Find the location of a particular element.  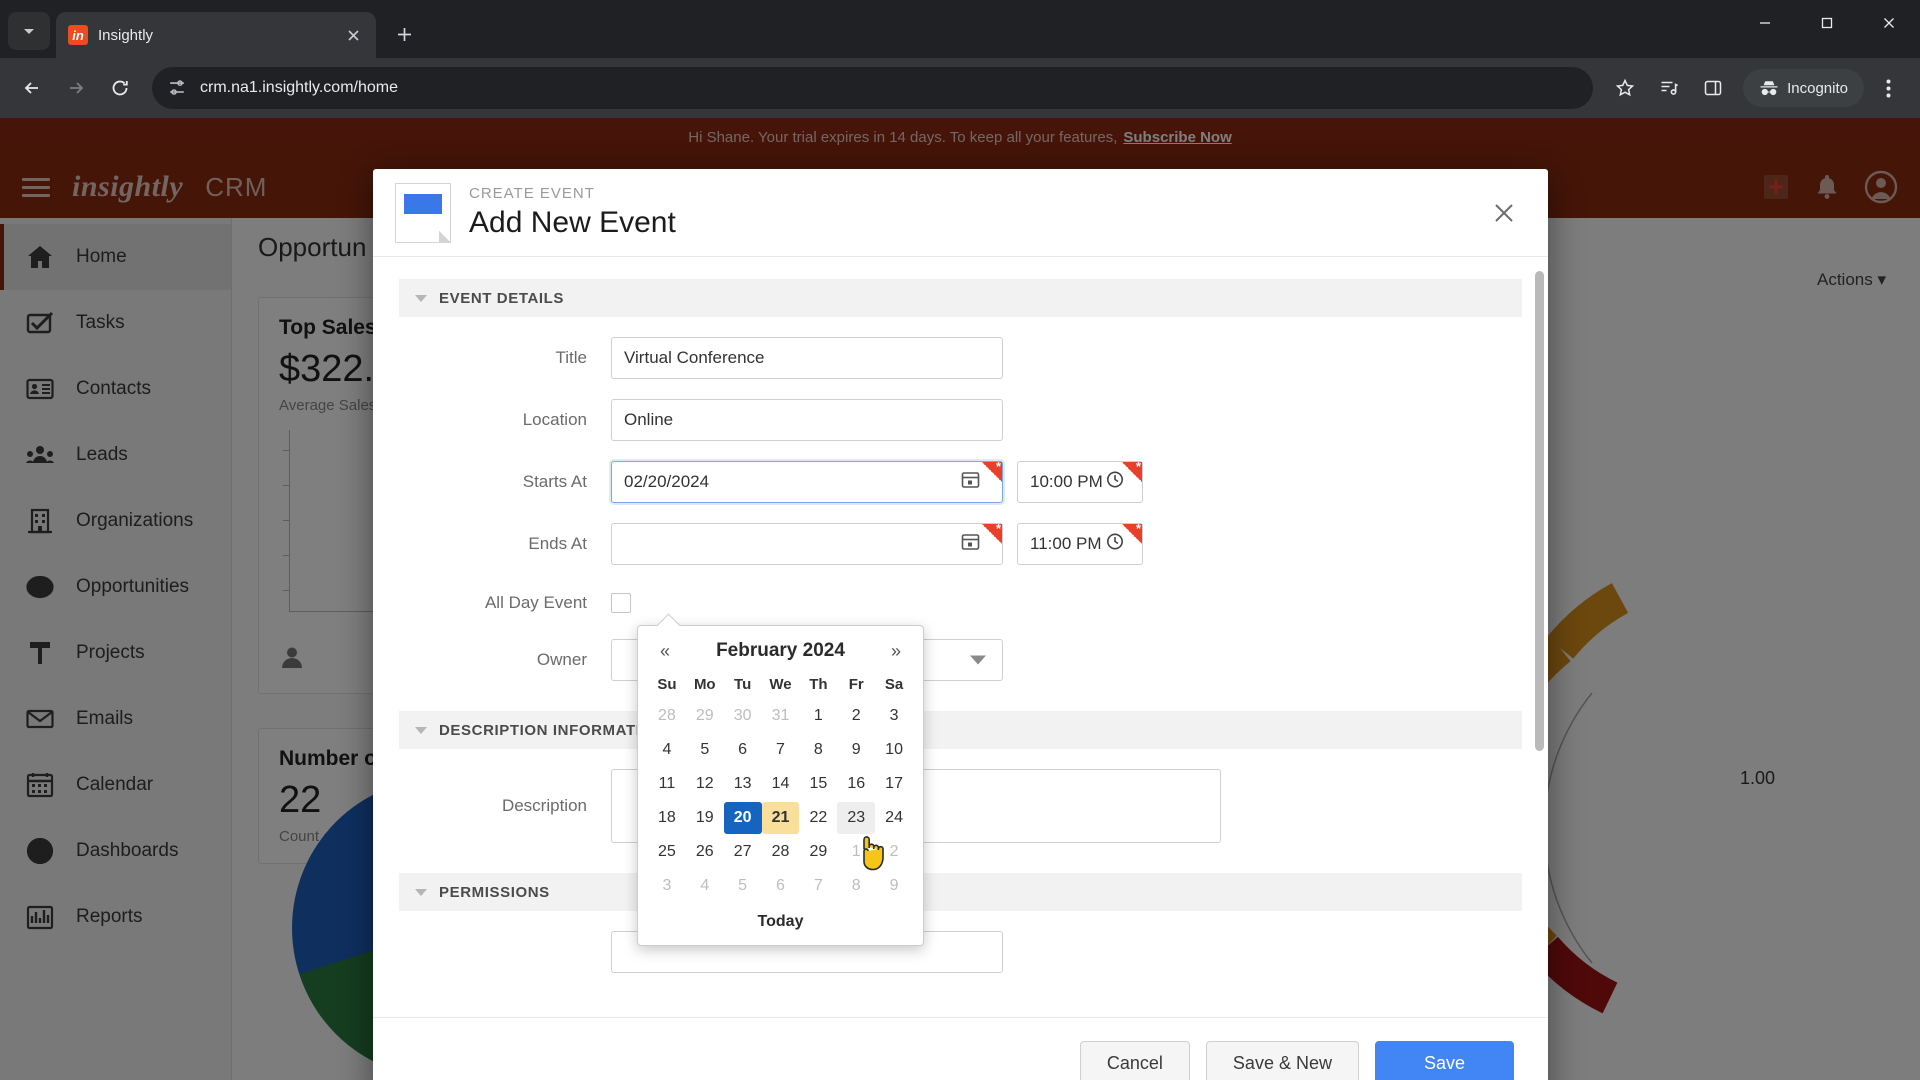

insightly-logo-icon: in is located at coordinates (78, 35).